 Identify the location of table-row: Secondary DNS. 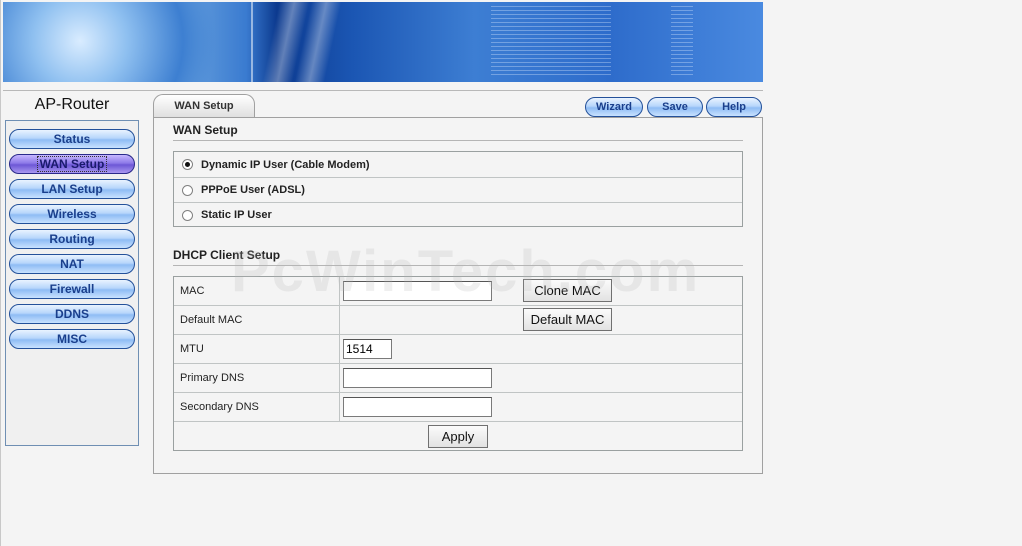
(458, 407).